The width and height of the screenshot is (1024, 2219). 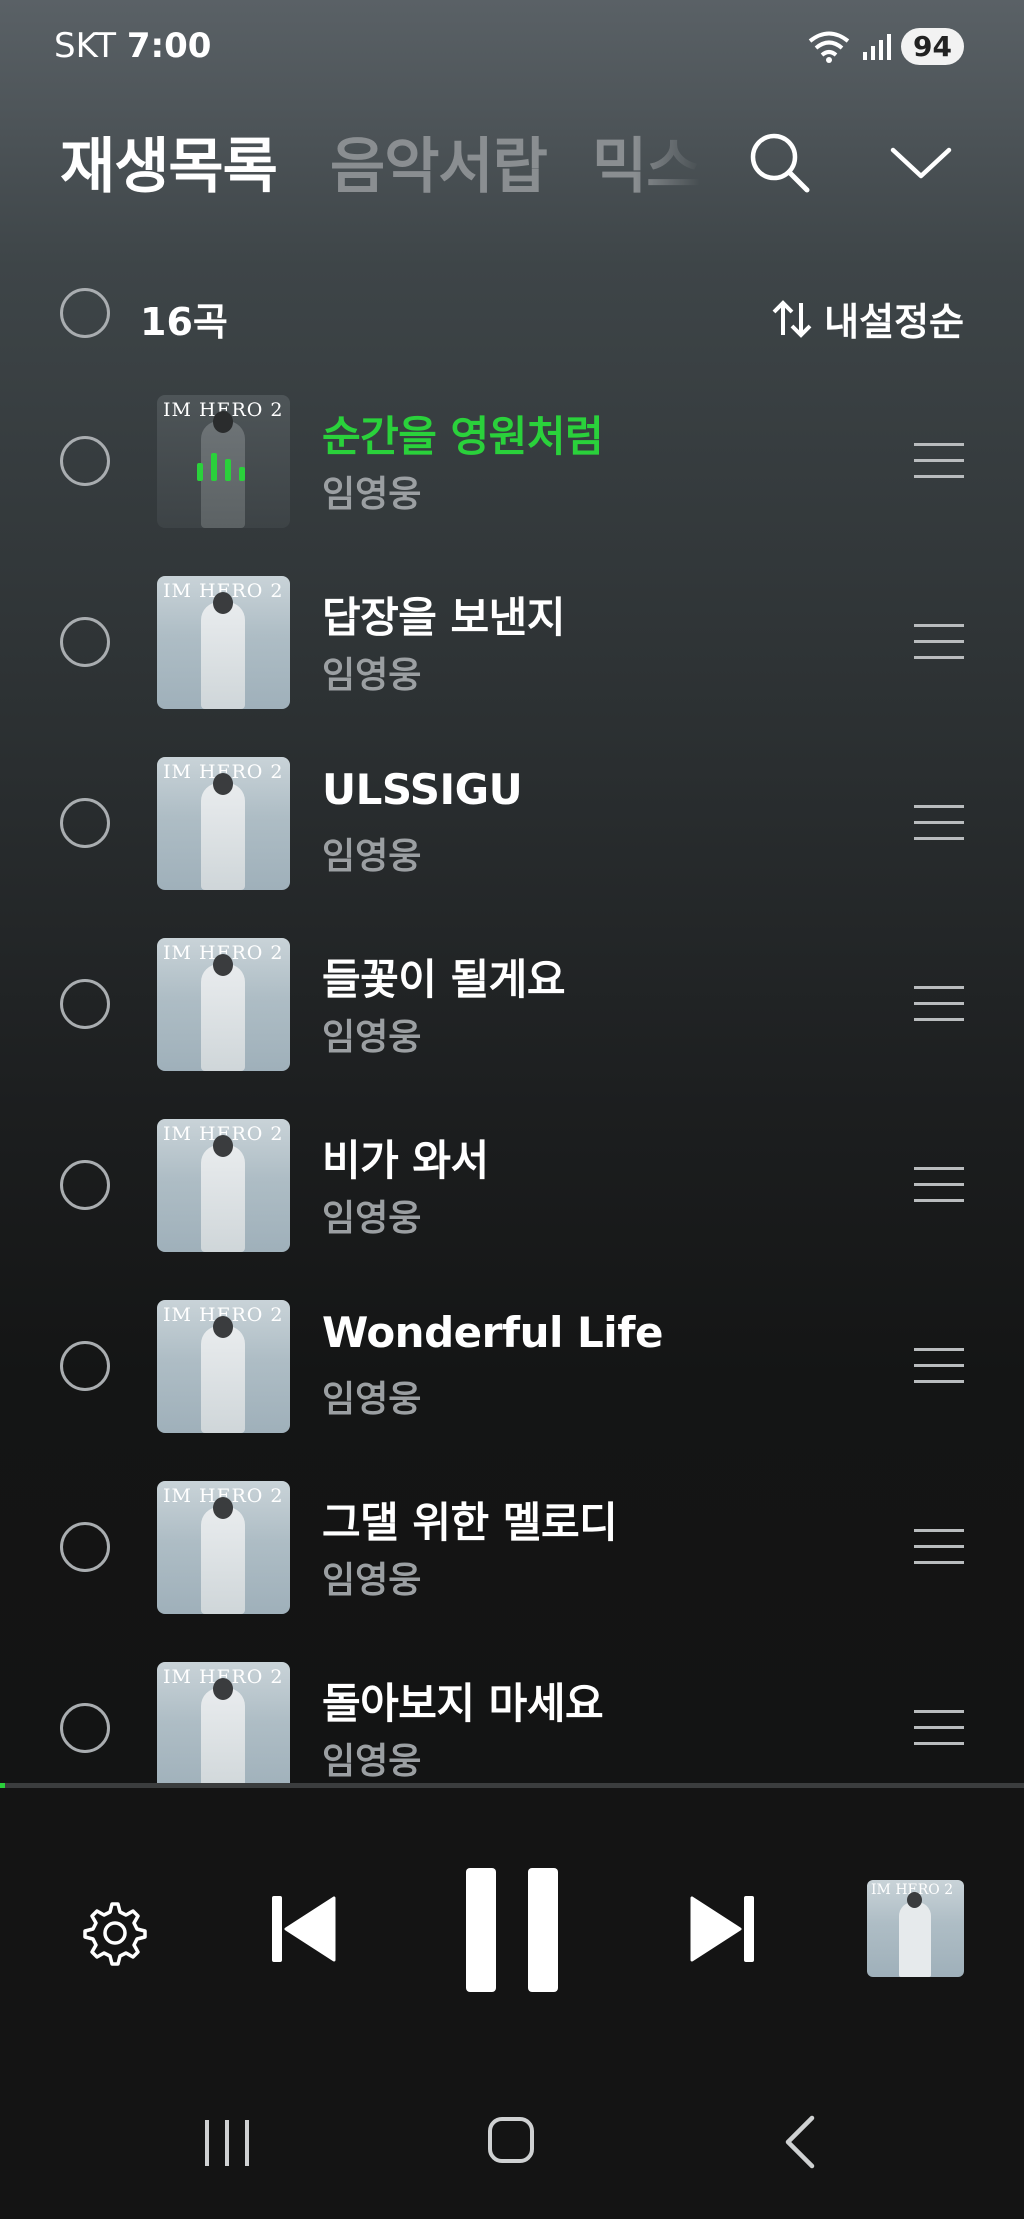 I want to click on status-icons: 94, so click(x=885, y=46).